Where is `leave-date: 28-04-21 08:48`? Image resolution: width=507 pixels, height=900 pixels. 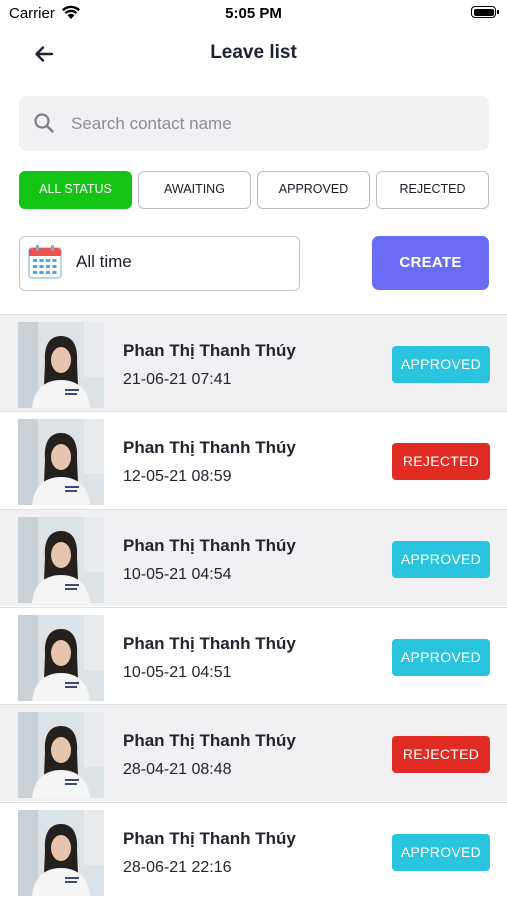 leave-date: 28-04-21 08:48 is located at coordinates (177, 769).